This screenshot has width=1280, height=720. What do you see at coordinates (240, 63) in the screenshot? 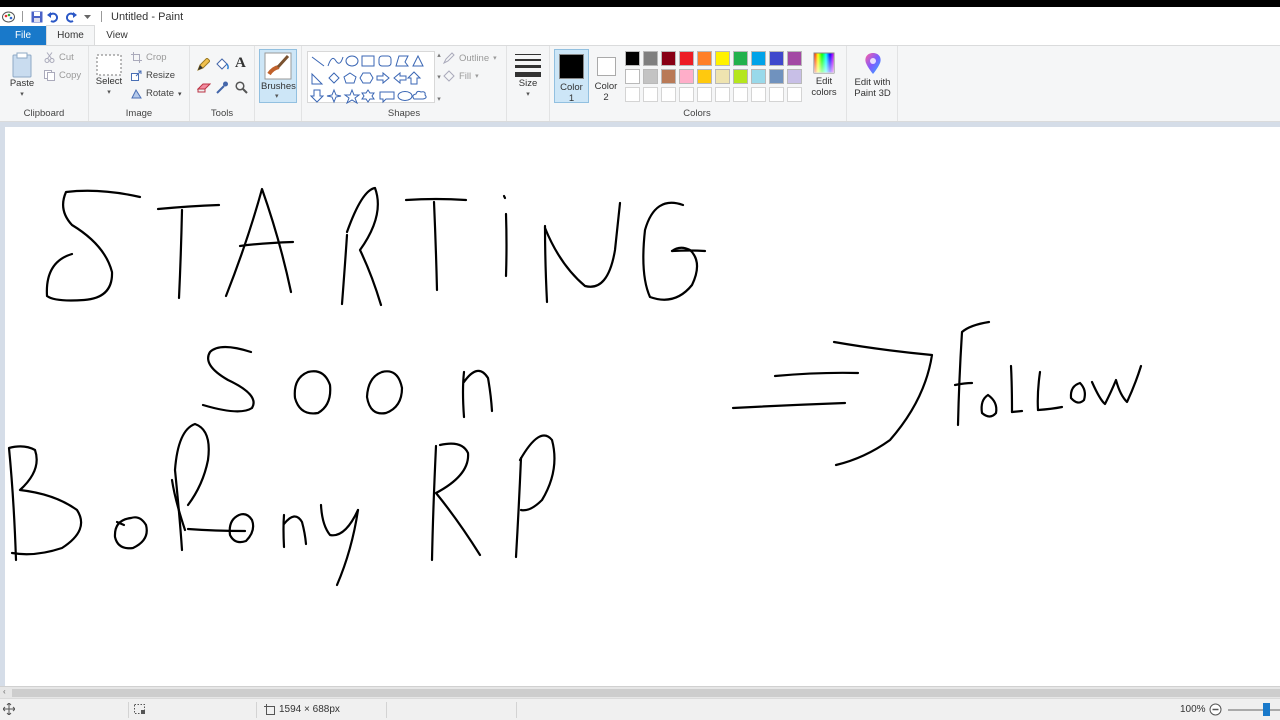
I see `text-tool-icon: A` at bounding box center [240, 63].